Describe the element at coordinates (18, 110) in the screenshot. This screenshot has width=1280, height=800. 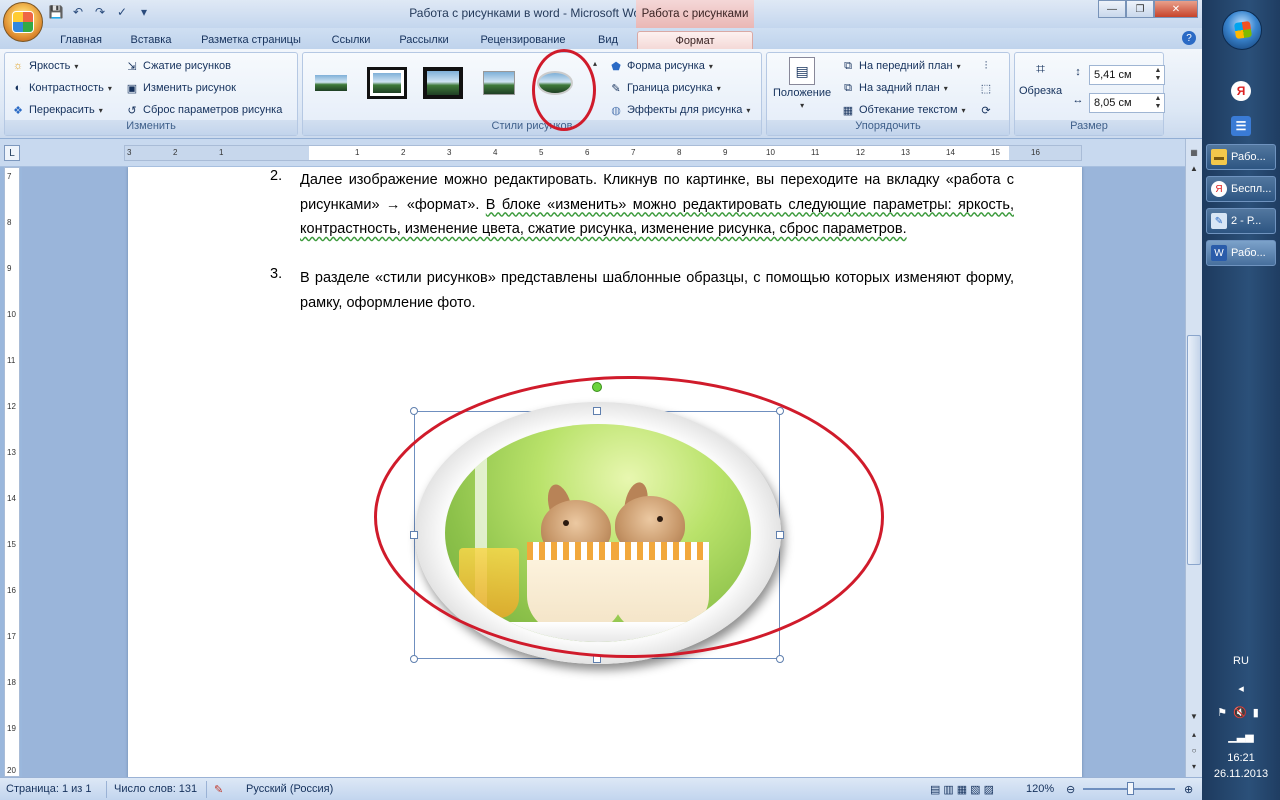
I see `recolor-icon: ❖` at that location.